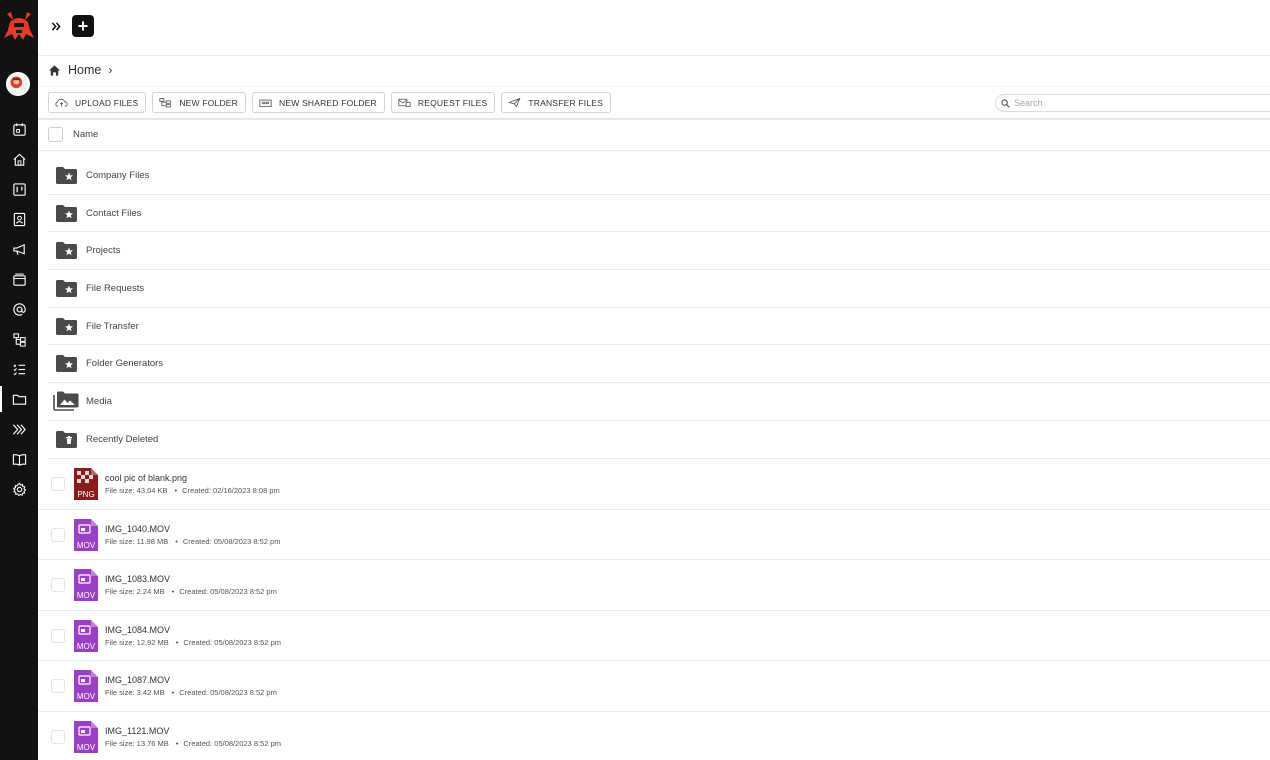 This screenshot has height=760, width=1270. I want to click on folder-row: File Requests, so click(659, 289).